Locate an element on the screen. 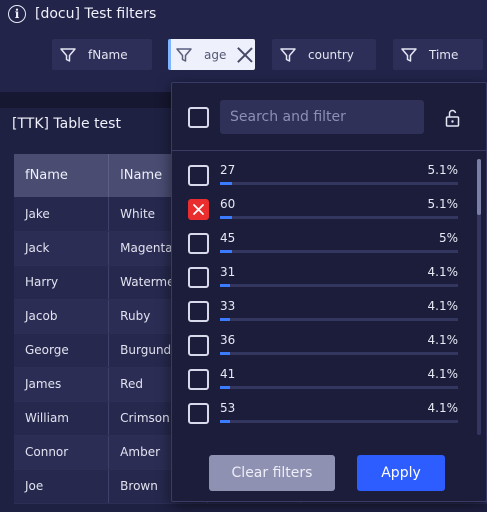 Image resolution: width=487 pixels, height=512 pixels. option-value: 33 is located at coordinates (228, 306).